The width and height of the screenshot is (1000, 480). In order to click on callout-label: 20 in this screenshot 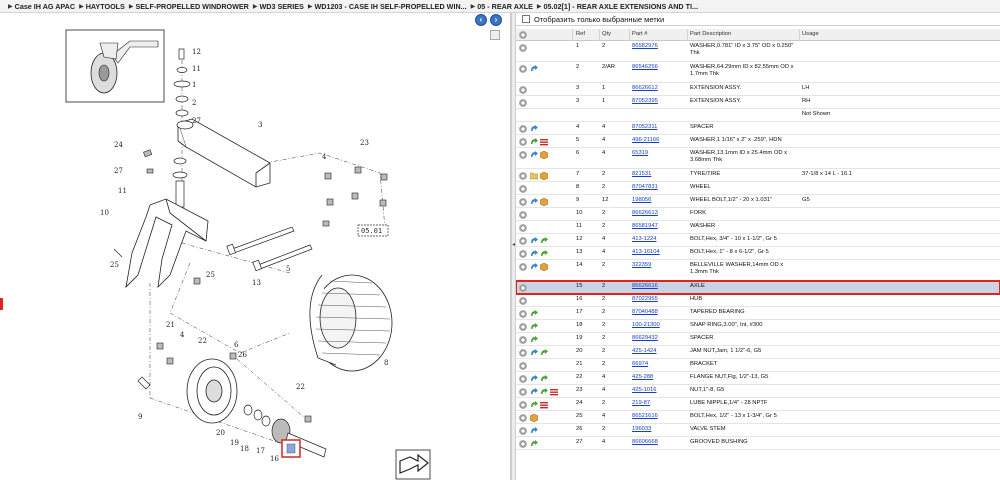, I will do `click(220, 433)`.